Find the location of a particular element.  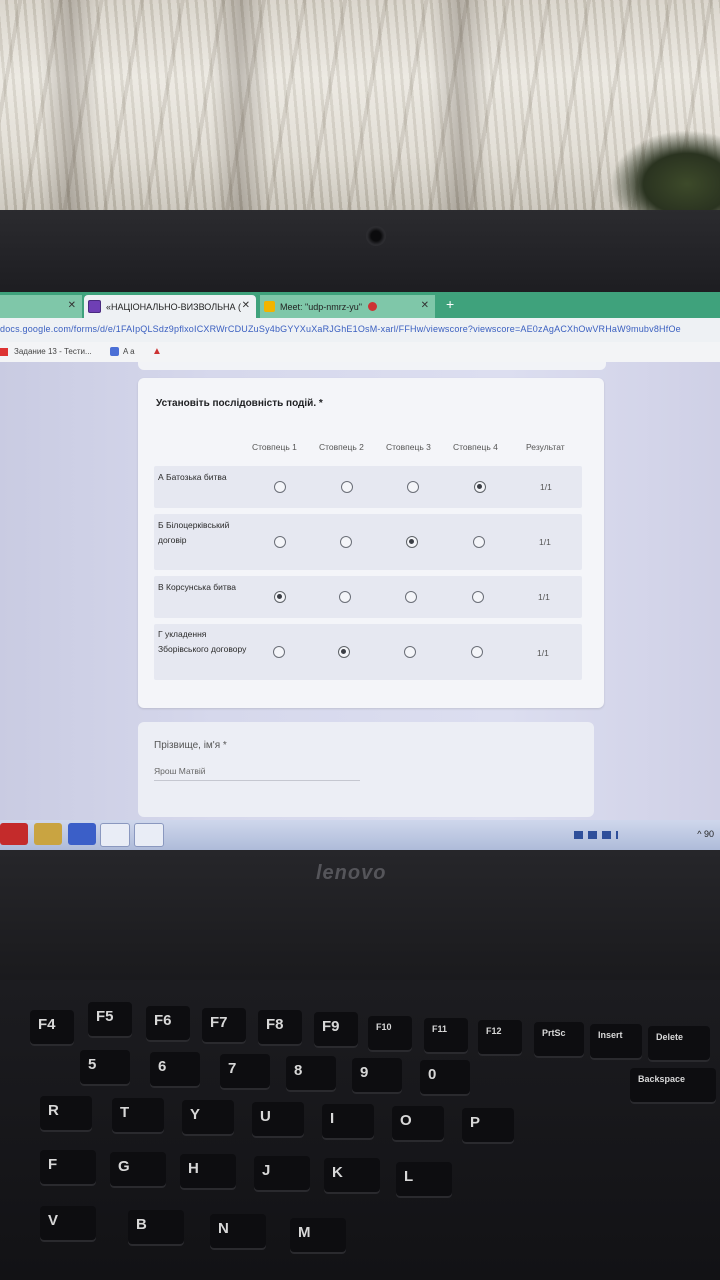

keyboard-key: F4 is located at coordinates (52, 1028).